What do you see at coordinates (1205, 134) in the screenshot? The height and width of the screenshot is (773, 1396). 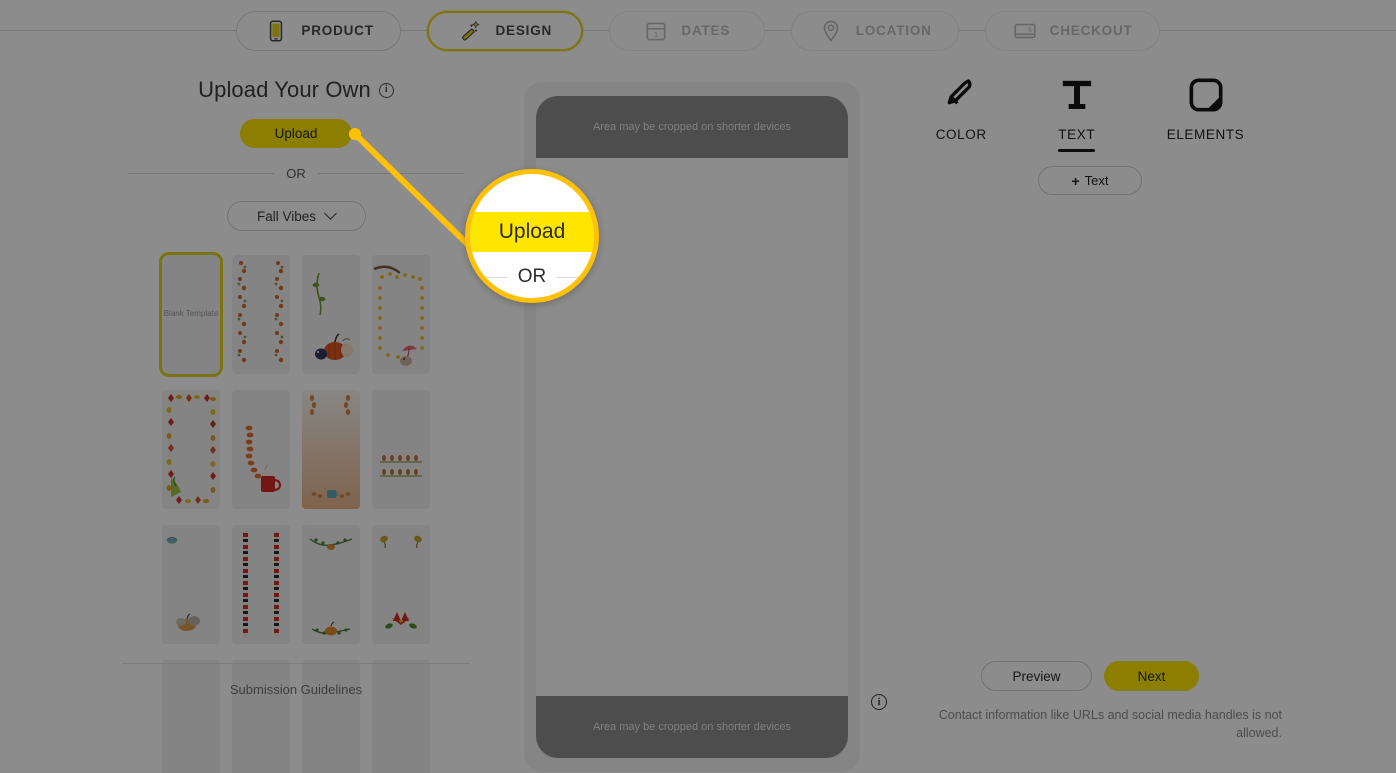 I see `tab-elements-label: ELEMENTS` at bounding box center [1205, 134].